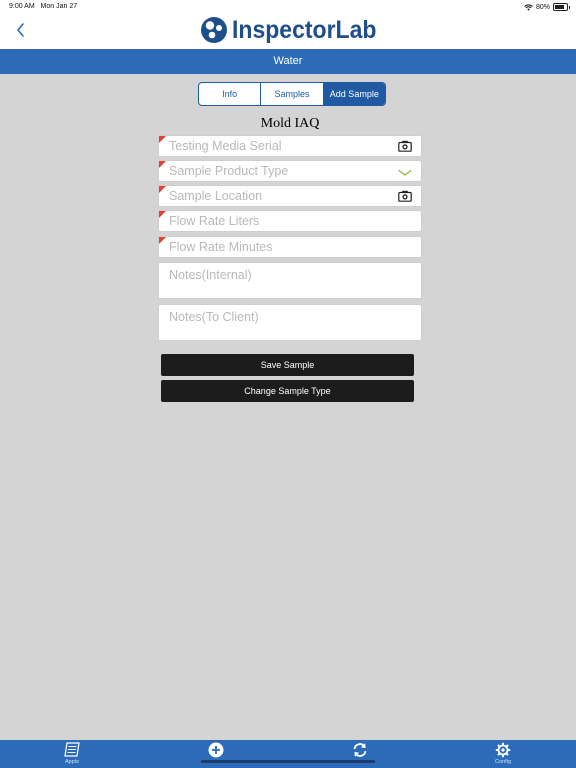 Image resolution: width=576 pixels, height=768 pixels. Describe the element at coordinates (221, 247) in the screenshot. I see `flow-rate-minutes-placeholder: Flow Rate Minutes` at that location.